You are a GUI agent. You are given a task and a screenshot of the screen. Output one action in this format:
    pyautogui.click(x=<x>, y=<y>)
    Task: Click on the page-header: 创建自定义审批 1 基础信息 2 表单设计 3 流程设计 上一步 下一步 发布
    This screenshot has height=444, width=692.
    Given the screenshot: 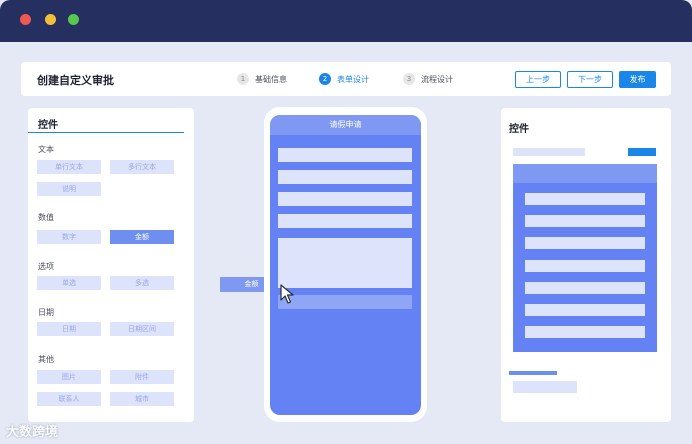 What is the action you would take?
    pyautogui.click(x=346, y=79)
    